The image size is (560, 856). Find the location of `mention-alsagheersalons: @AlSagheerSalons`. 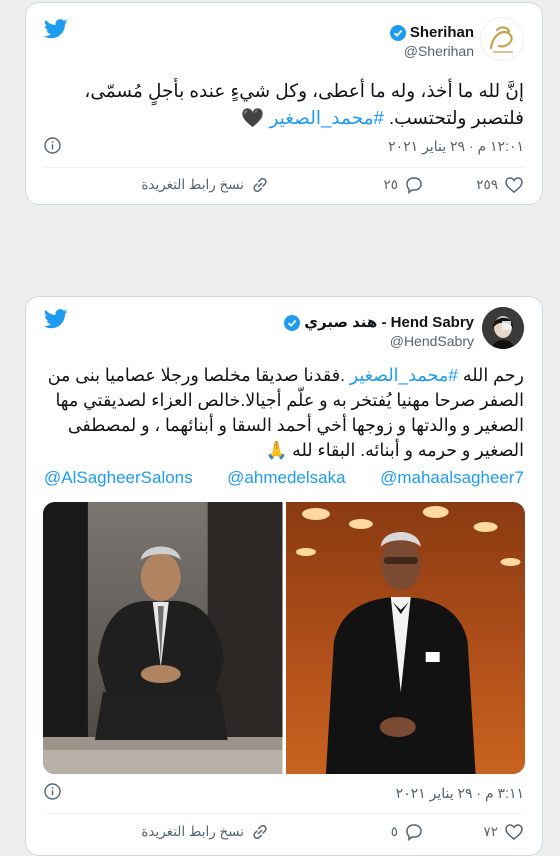

mention-alsagheersalons: @AlSagheerSalons is located at coordinates (118, 478).